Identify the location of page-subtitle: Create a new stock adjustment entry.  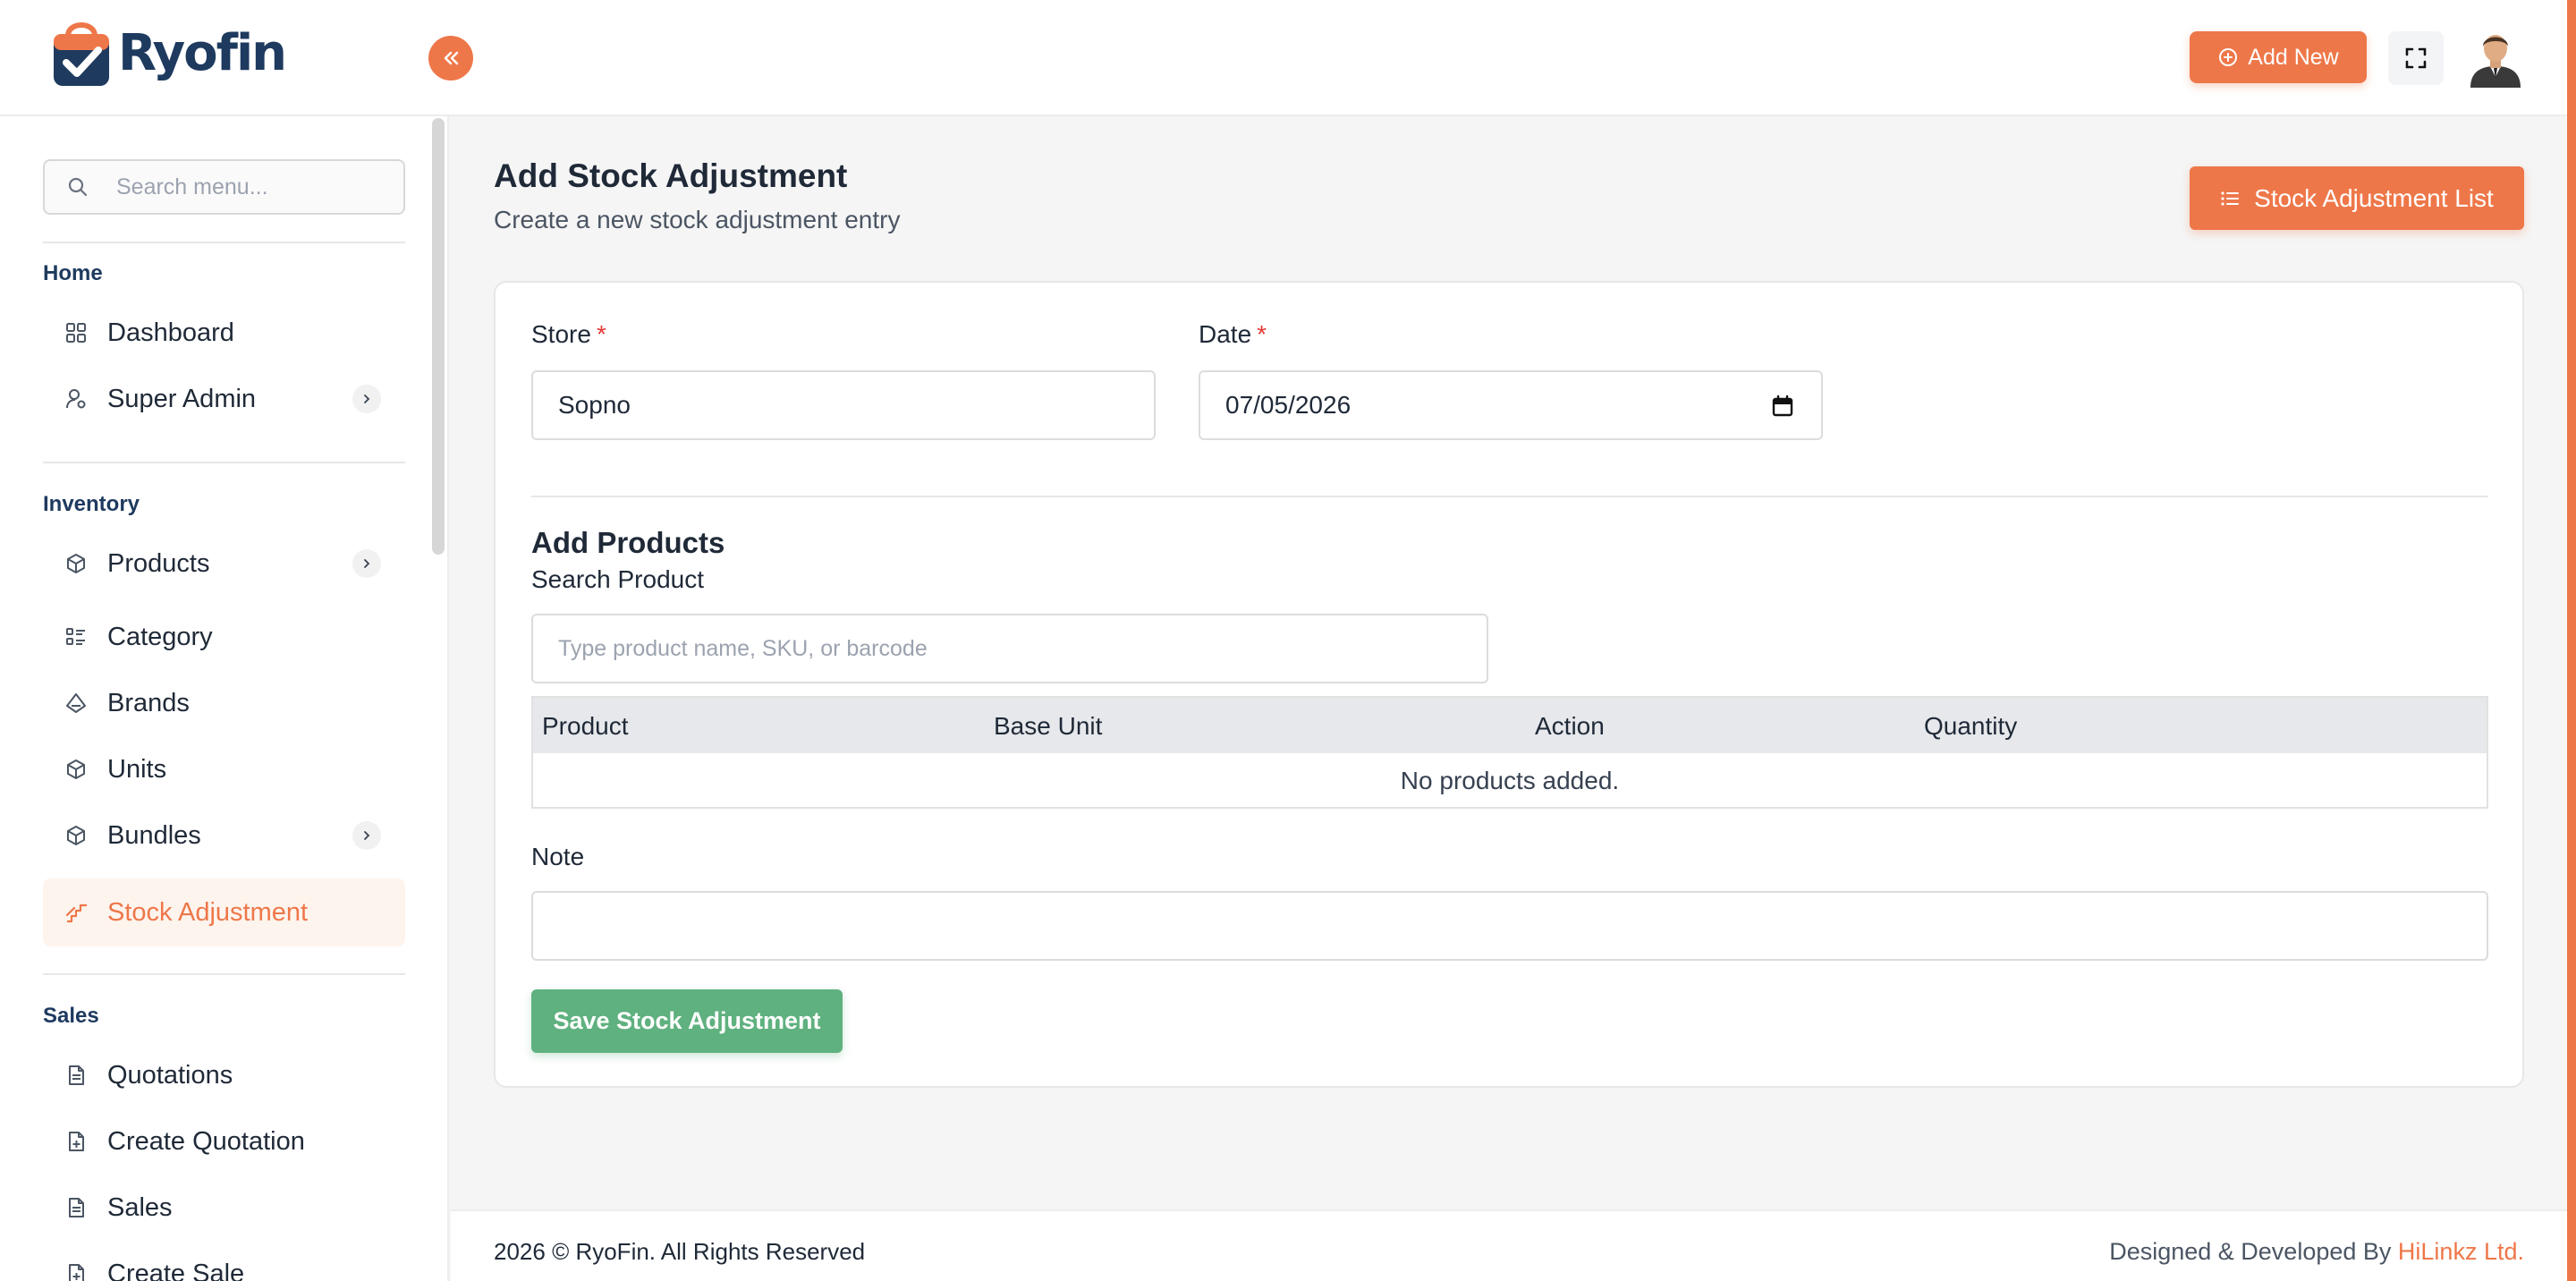
(697, 219).